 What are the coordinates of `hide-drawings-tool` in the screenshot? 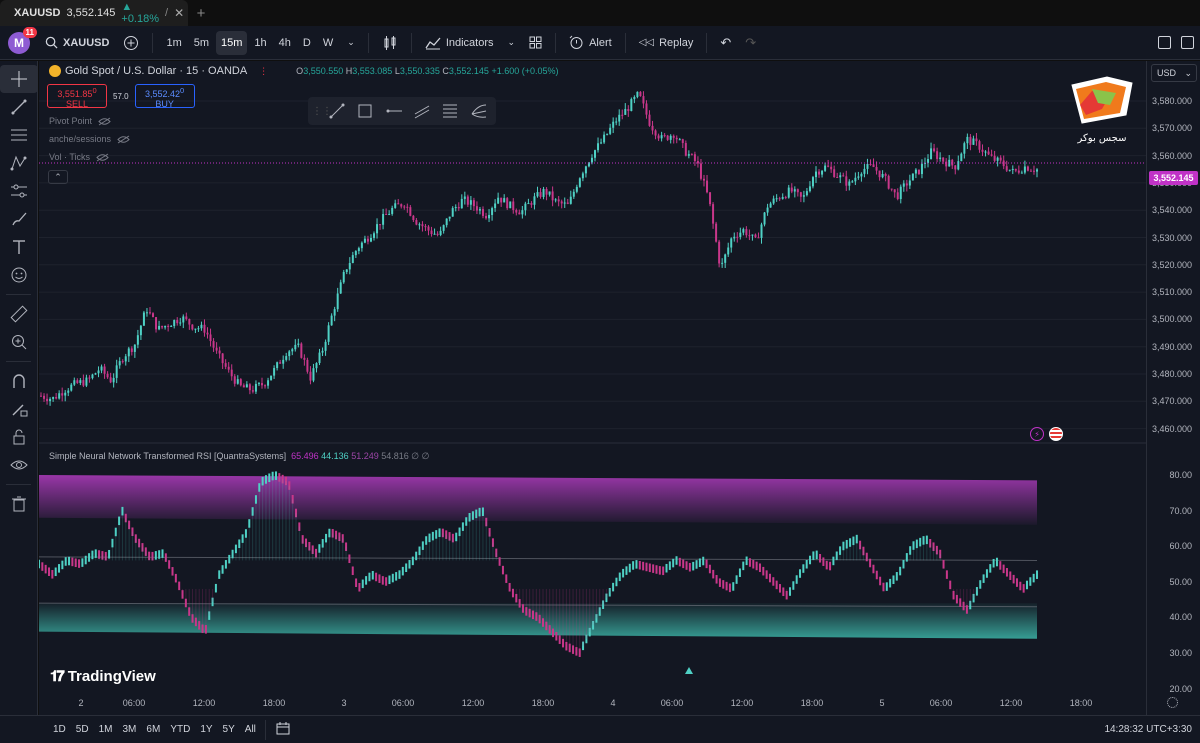 It's located at (19, 465).